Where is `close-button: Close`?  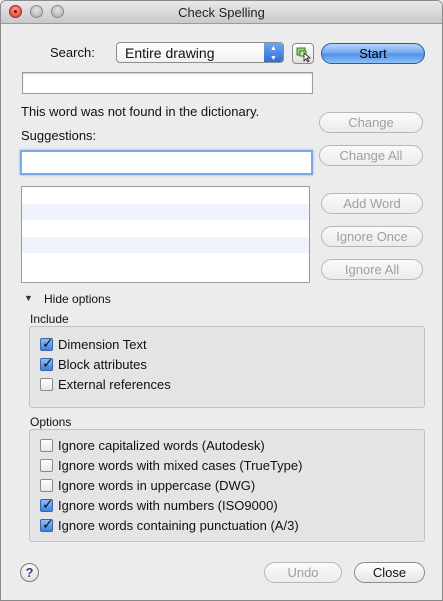 close-button: Close is located at coordinates (389, 572).